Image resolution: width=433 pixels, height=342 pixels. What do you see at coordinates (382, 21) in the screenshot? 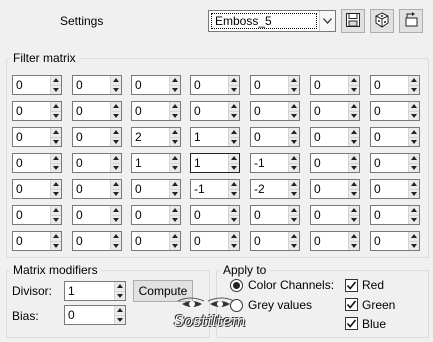
I see `random-button` at bounding box center [382, 21].